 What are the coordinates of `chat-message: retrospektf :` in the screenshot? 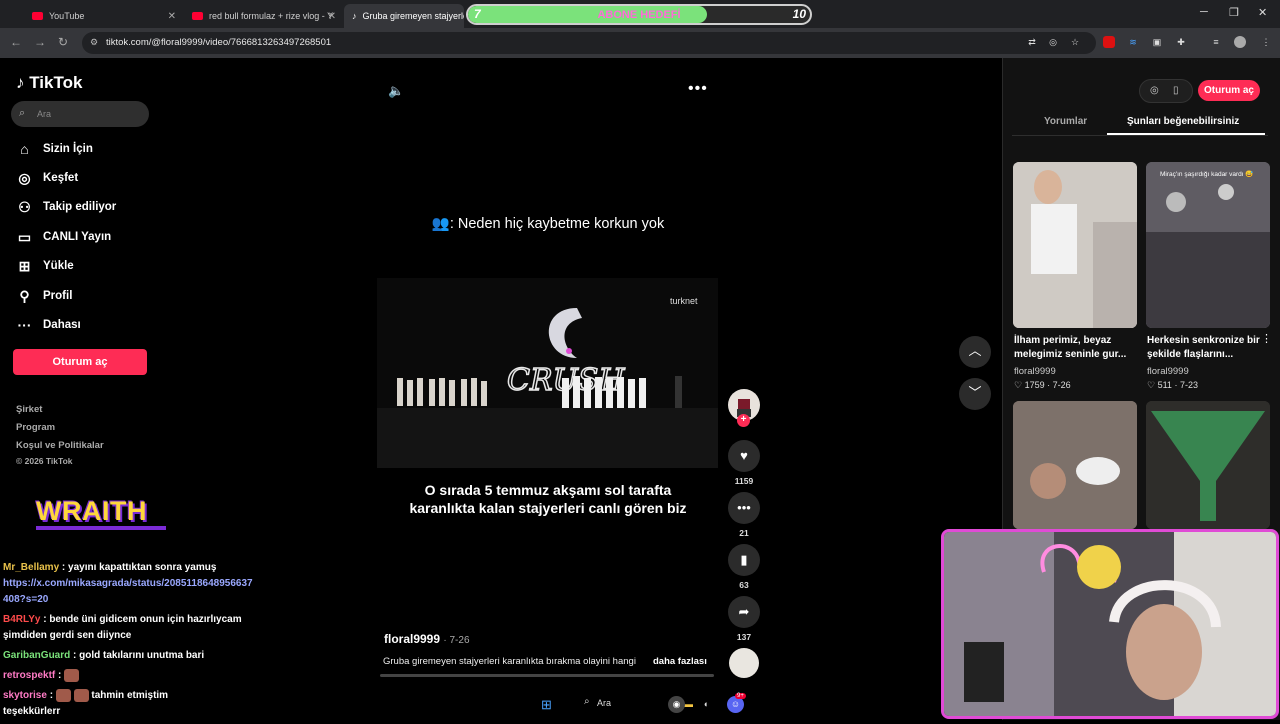 It's located at (128, 676).